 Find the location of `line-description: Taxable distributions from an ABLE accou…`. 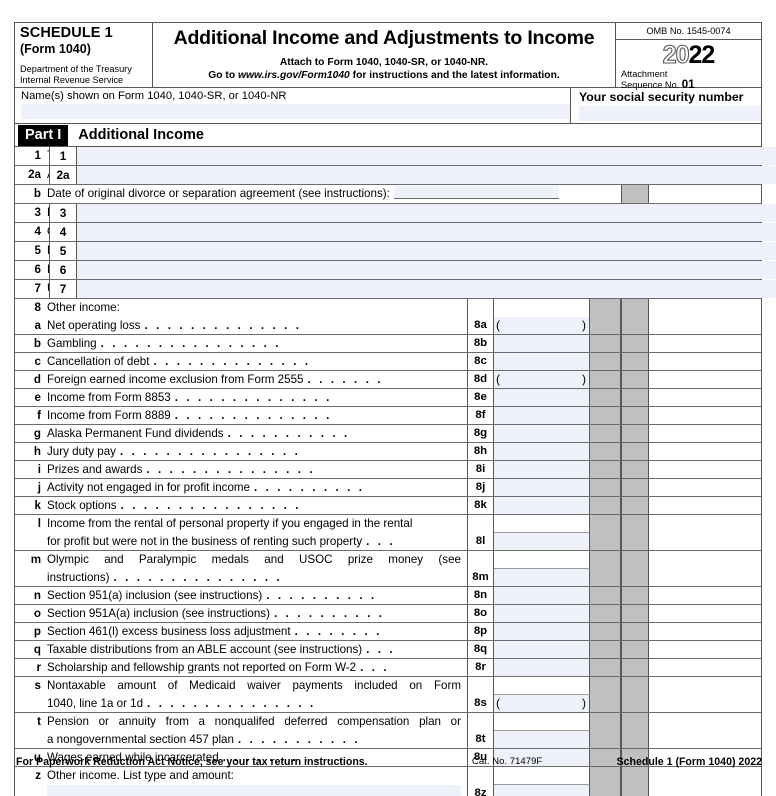

line-description: Taxable distributions from an ABLE accou… is located at coordinates (257, 649).